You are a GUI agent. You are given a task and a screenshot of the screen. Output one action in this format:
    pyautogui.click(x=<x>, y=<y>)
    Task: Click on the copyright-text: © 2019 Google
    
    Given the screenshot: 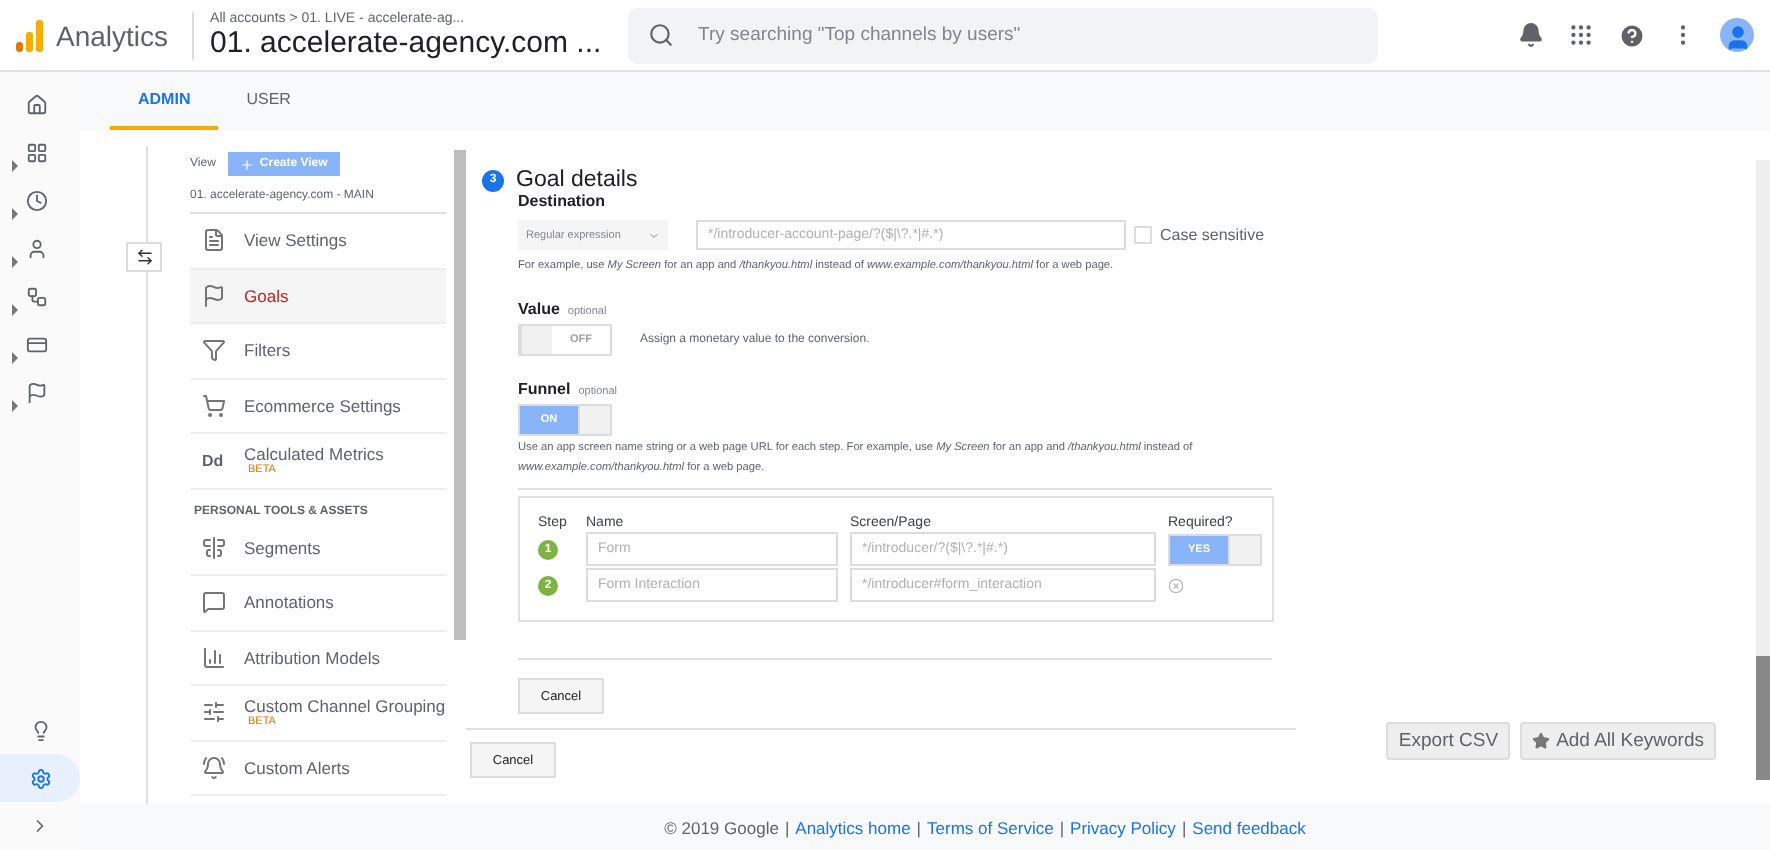 What is the action you would take?
    pyautogui.click(x=721, y=827)
    